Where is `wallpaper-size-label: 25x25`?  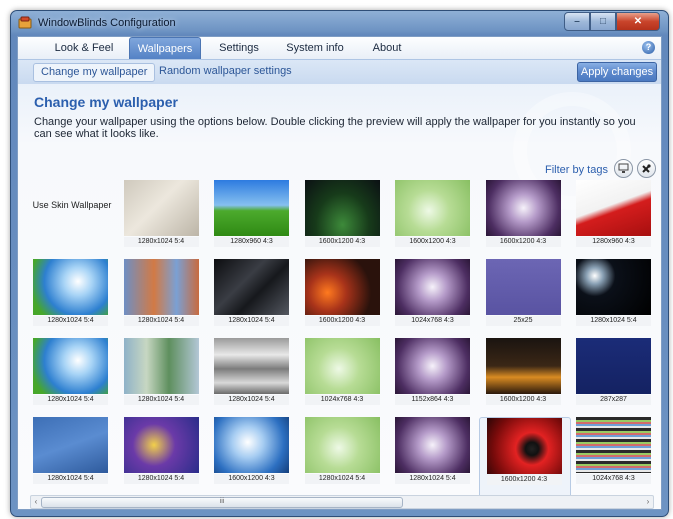 wallpaper-size-label: 25x25 is located at coordinates (523, 321).